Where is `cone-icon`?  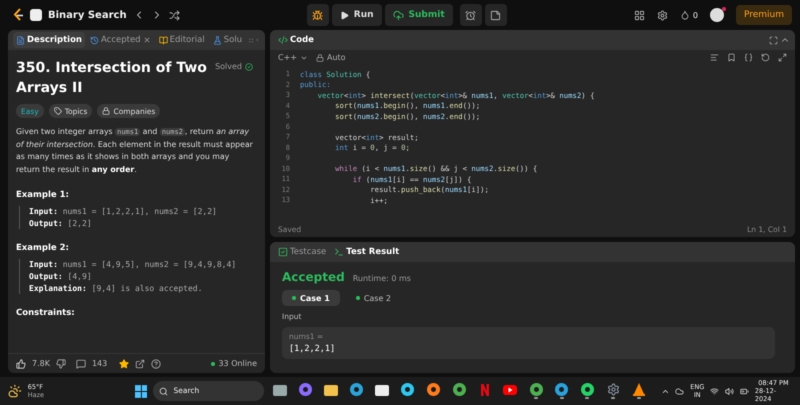
cone-icon is located at coordinates (638, 389).